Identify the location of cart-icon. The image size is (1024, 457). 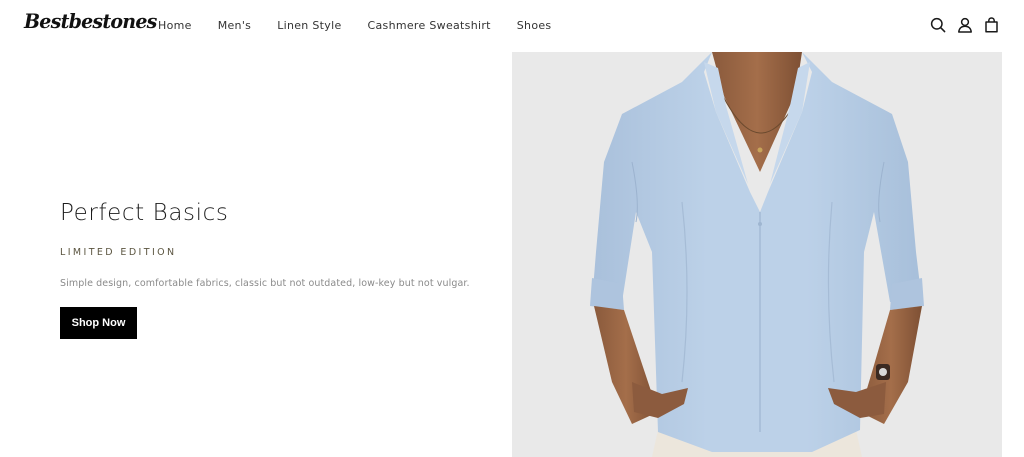
(991, 25).